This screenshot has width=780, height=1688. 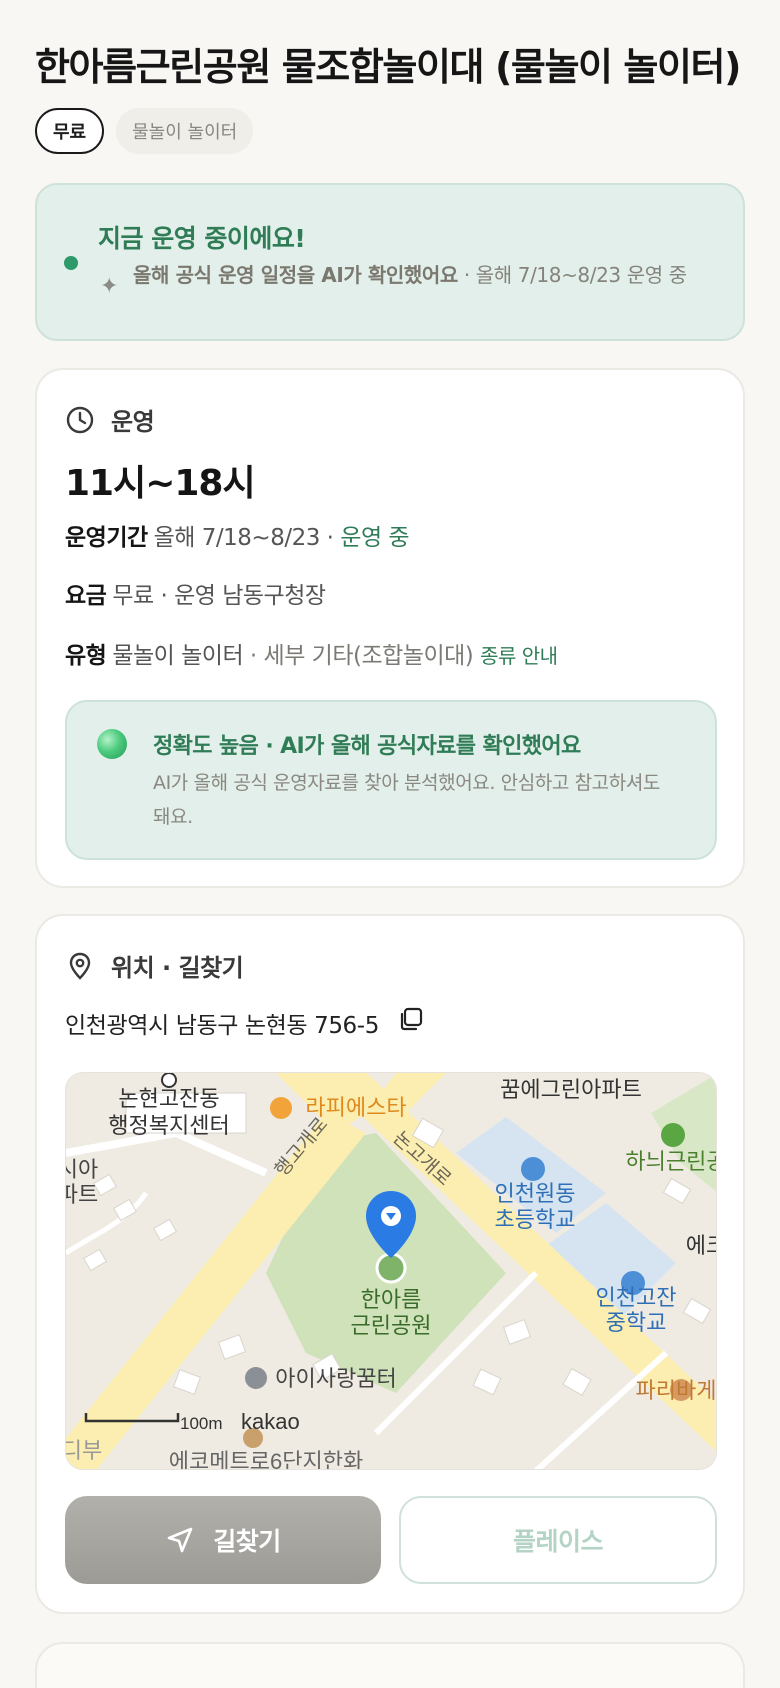 What do you see at coordinates (281, 1108) in the screenshot?
I see `cafe-poi-icon` at bounding box center [281, 1108].